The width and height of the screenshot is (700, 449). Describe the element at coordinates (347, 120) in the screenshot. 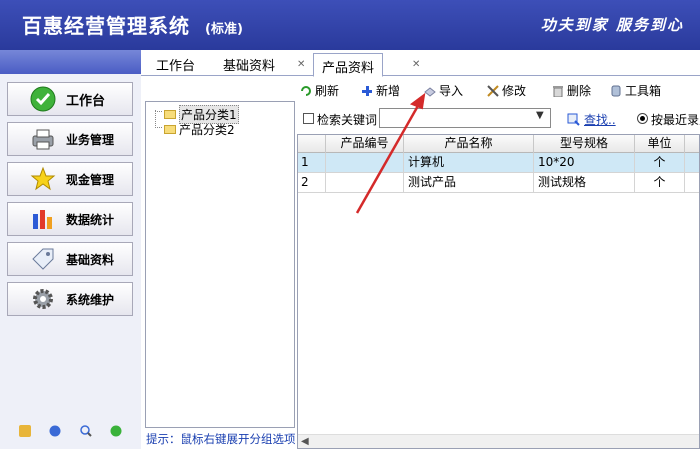

I see `keyword-checkbox-label: 检索关键词` at that location.